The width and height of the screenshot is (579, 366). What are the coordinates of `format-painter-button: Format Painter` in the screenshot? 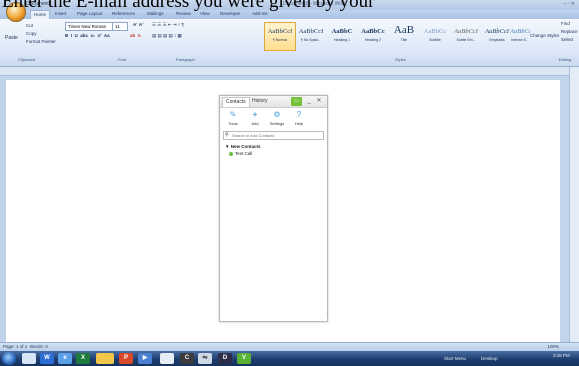 It's located at (41, 41).